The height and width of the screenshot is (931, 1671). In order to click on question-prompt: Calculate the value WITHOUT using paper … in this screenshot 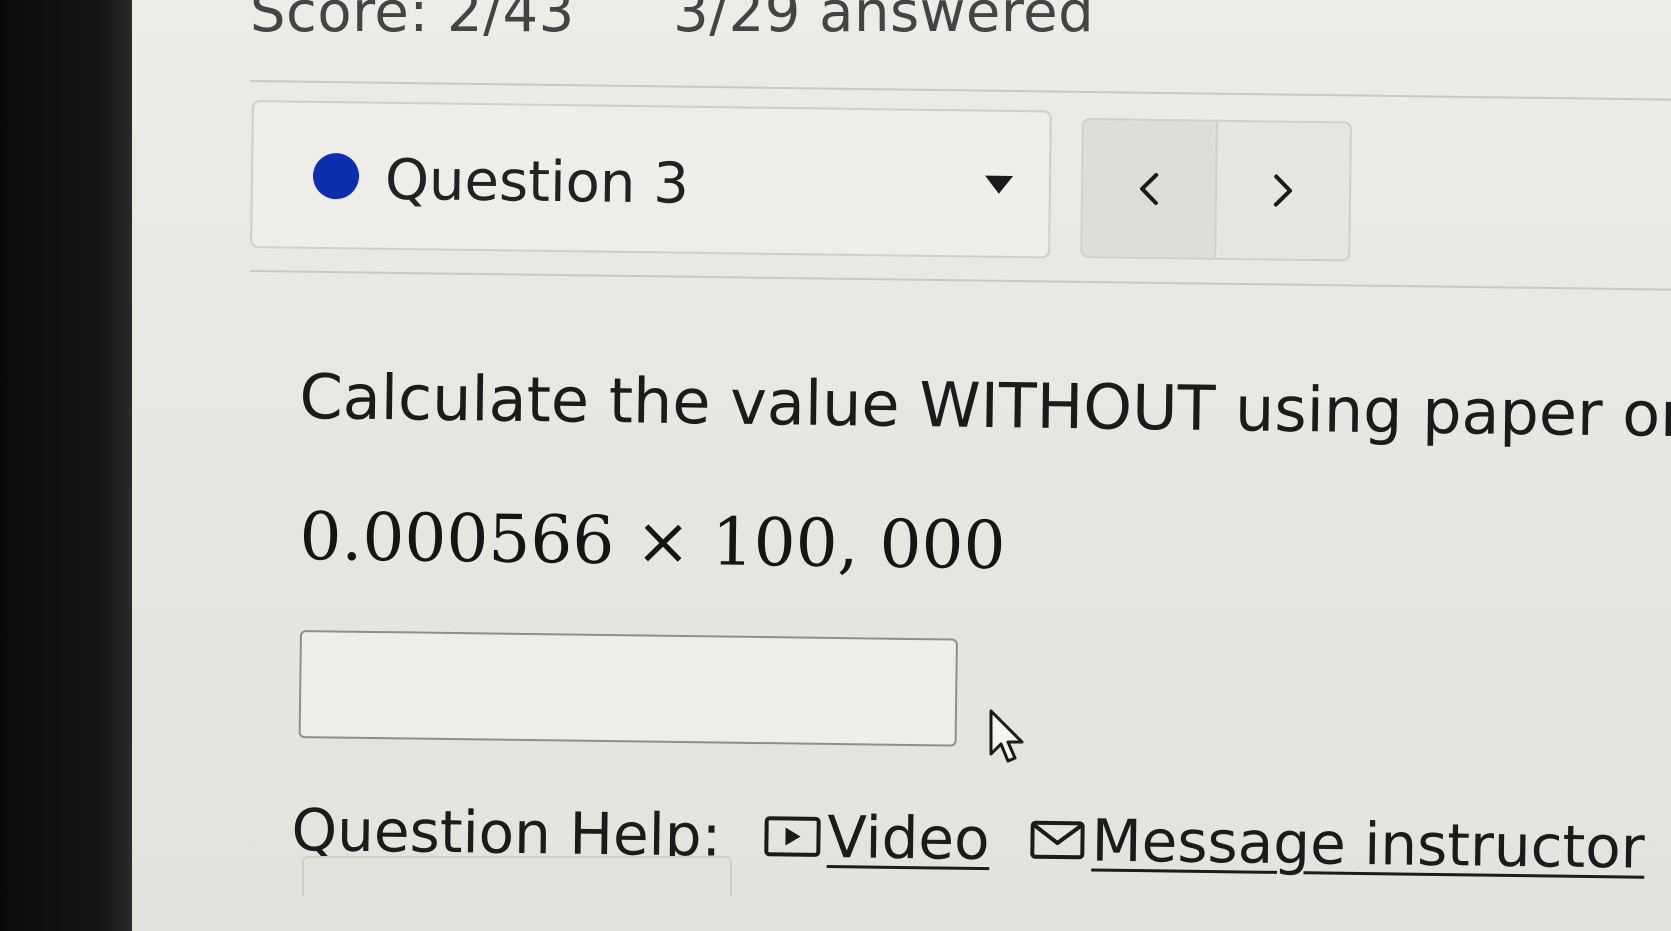, I will do `click(985, 406)`.